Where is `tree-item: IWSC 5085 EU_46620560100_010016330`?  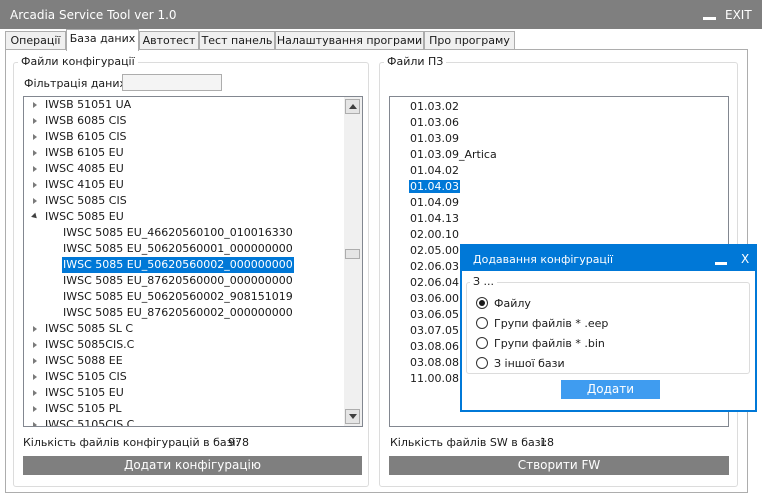 tree-item: IWSC 5085 EU_46620560100_010016330 is located at coordinates (183, 233).